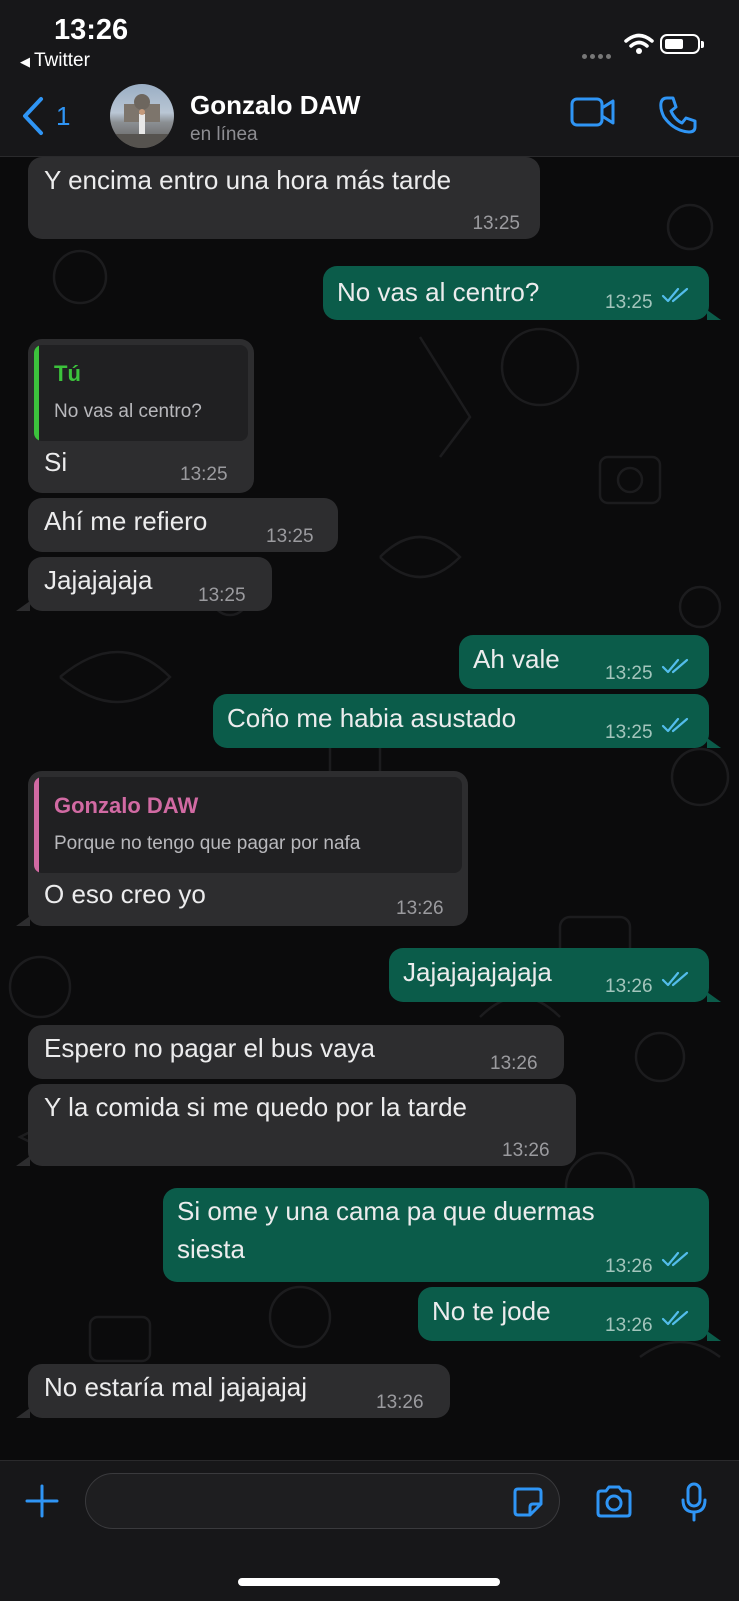  I want to click on chat-header: 1 Gonzalo DAW en línea, so click(369, 118).